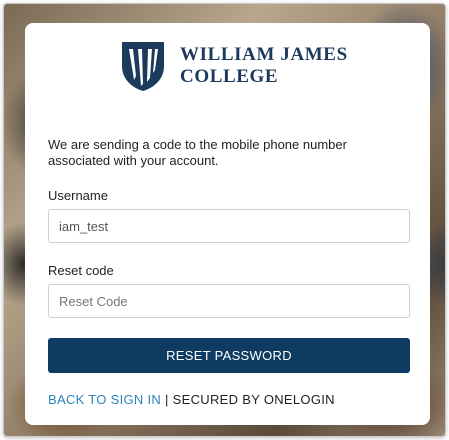 The width and height of the screenshot is (449, 440). What do you see at coordinates (78, 195) in the screenshot?
I see `username-label: Username` at bounding box center [78, 195].